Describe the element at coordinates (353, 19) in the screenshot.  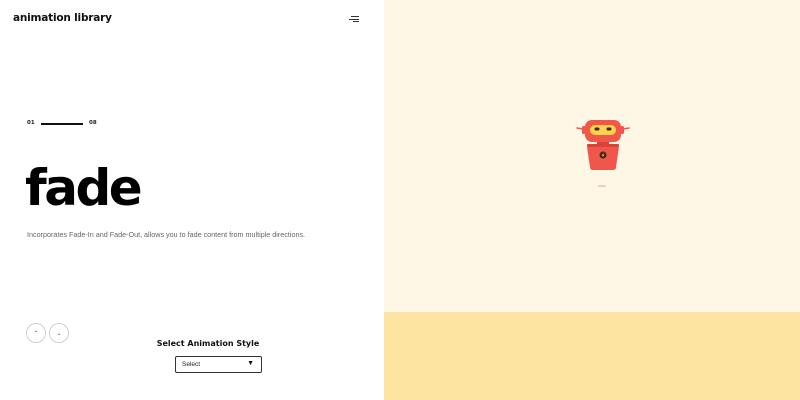
I see `hamburger-menu-icon` at that location.